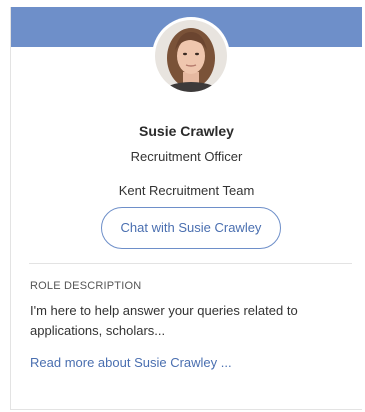  I want to click on avatar, so click(191, 56).